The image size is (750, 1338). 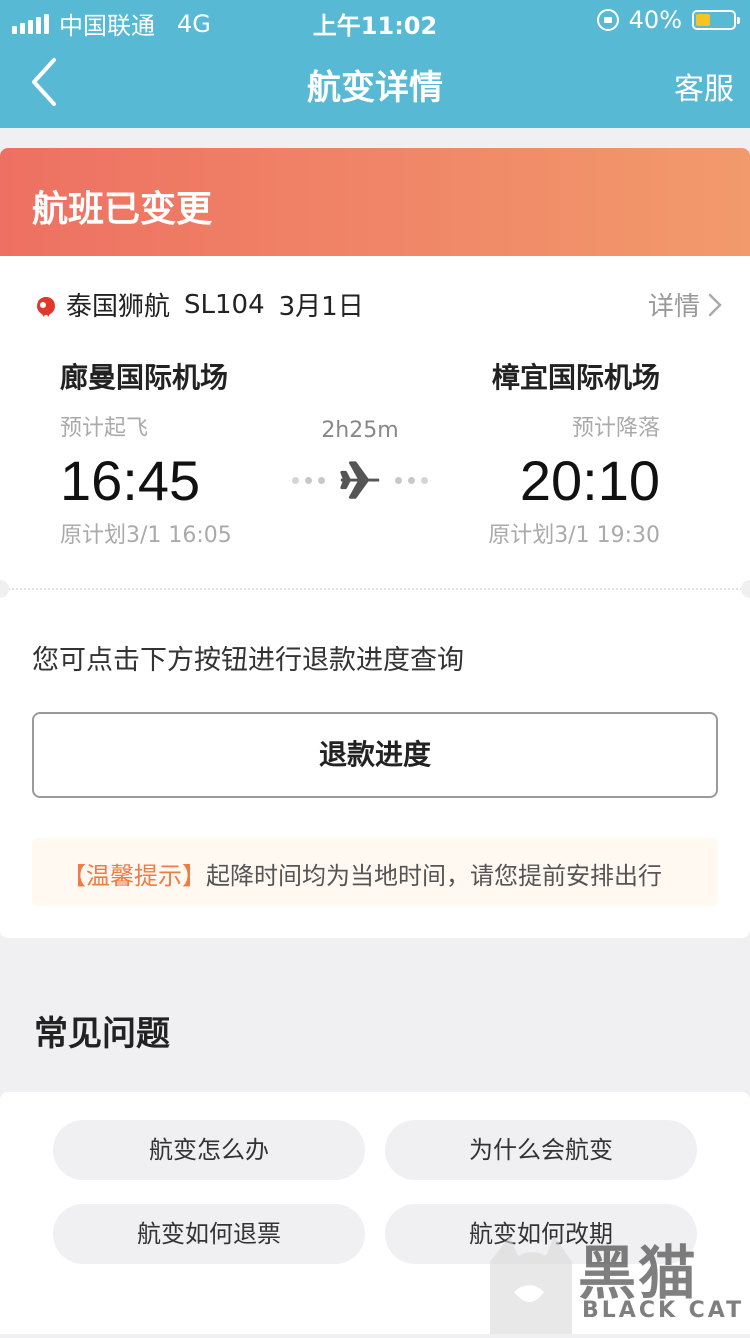 What do you see at coordinates (360, 430) in the screenshot?
I see `flight-duration: 2h25m` at bounding box center [360, 430].